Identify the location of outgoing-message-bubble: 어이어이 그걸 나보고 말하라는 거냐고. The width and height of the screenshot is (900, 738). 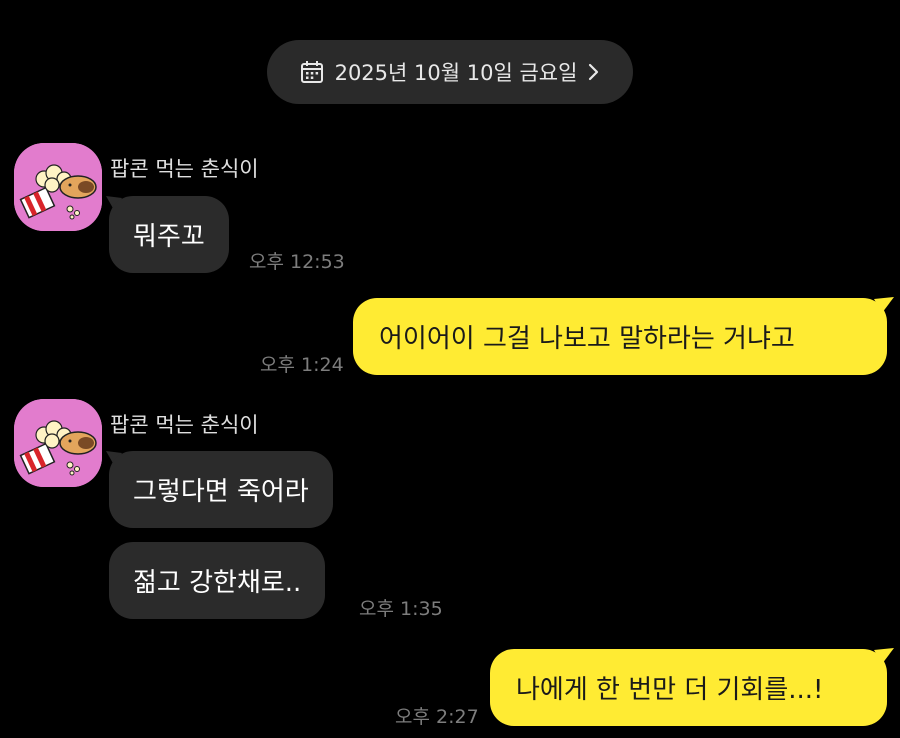
(620, 336).